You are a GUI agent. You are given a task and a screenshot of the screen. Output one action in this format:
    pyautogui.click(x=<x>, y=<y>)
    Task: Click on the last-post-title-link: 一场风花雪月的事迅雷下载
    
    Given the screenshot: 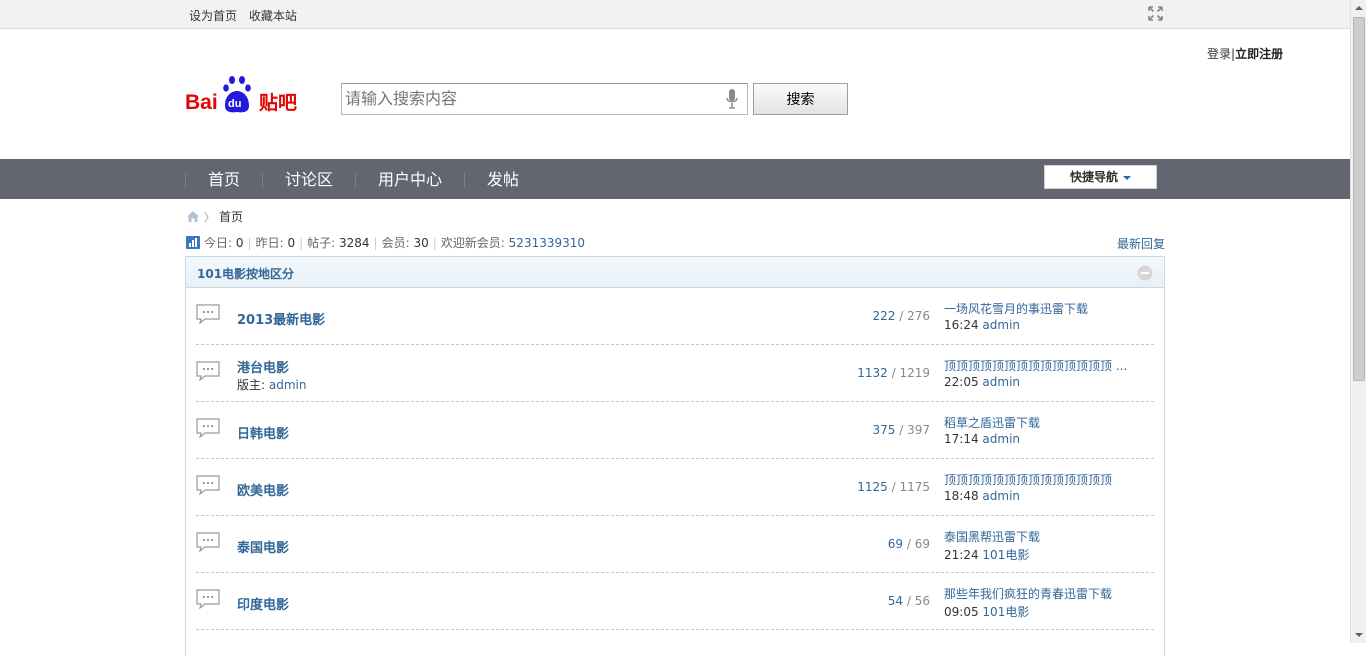 What is the action you would take?
    pyautogui.click(x=1049, y=308)
    